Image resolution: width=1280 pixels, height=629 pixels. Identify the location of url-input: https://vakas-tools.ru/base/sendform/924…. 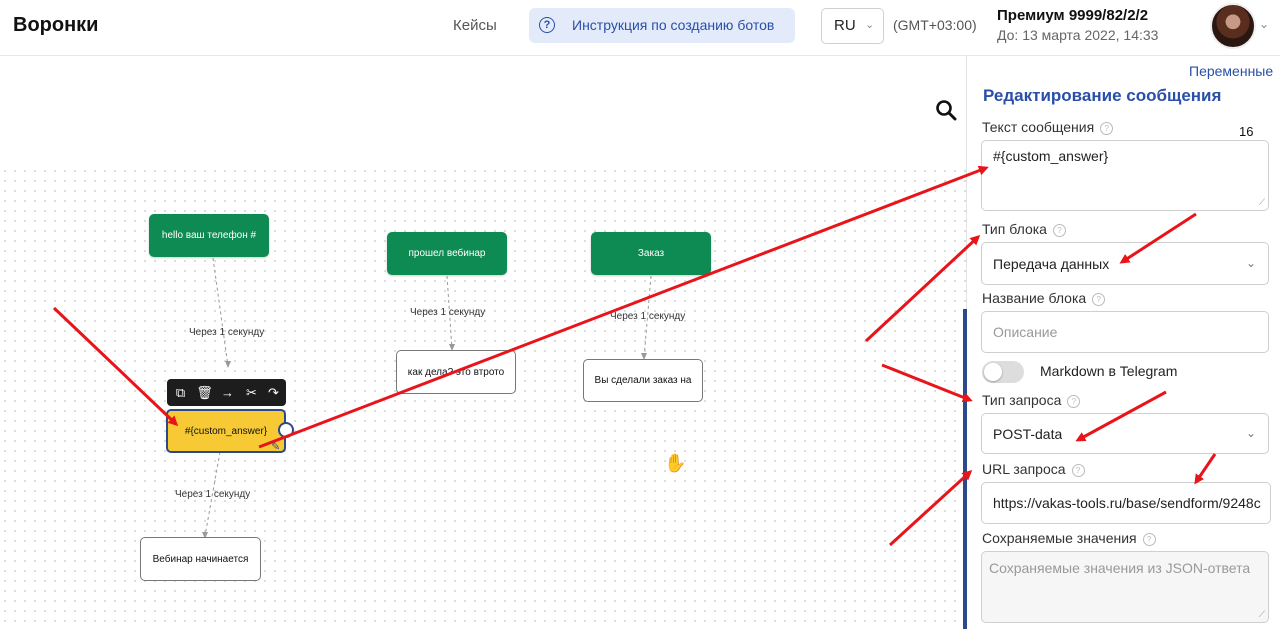
(1126, 503).